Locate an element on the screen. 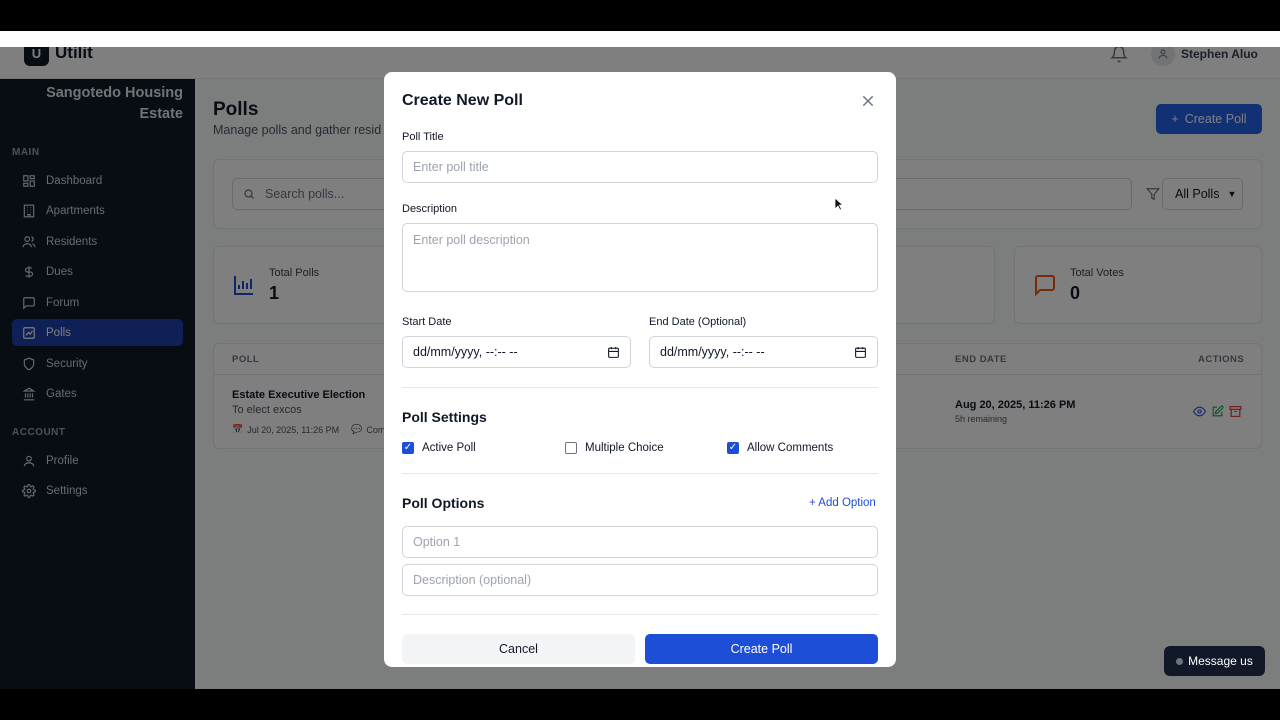 The image size is (1280, 720). end-date-input: dd/mm/yyyy, --:-- -- is located at coordinates (763, 352).